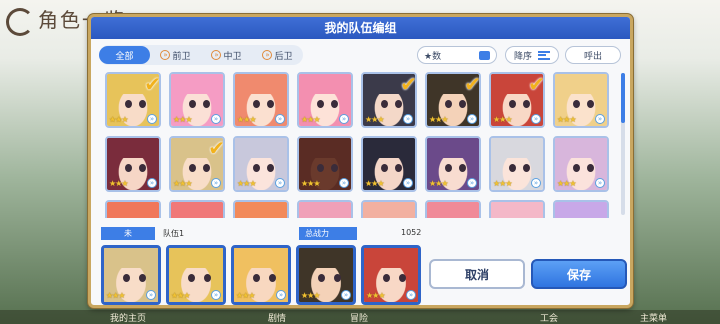  I want to click on bottom-nav-guild: 工会, so click(549, 319).